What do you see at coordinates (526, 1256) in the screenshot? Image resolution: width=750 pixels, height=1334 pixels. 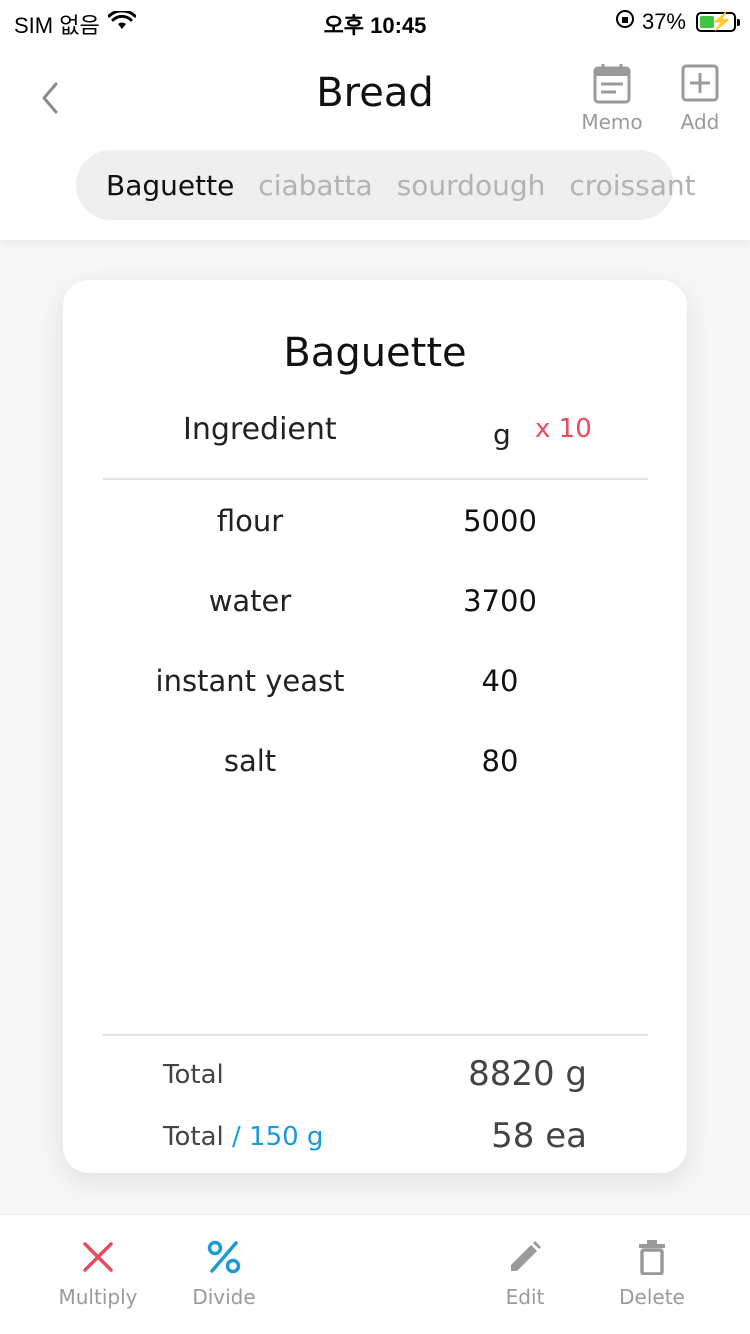 I see `pencil-icon` at bounding box center [526, 1256].